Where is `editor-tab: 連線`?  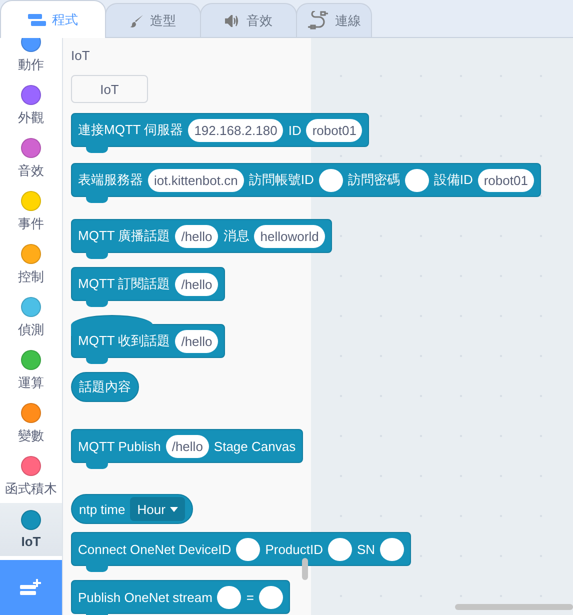
editor-tab: 連線 is located at coordinates (334, 20).